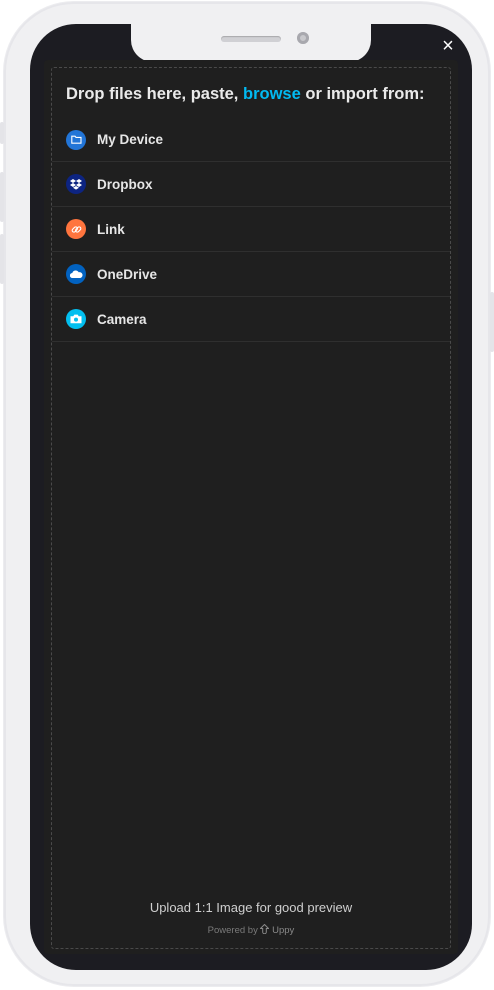  I want to click on provider-my-device: My Device, so click(251, 140).